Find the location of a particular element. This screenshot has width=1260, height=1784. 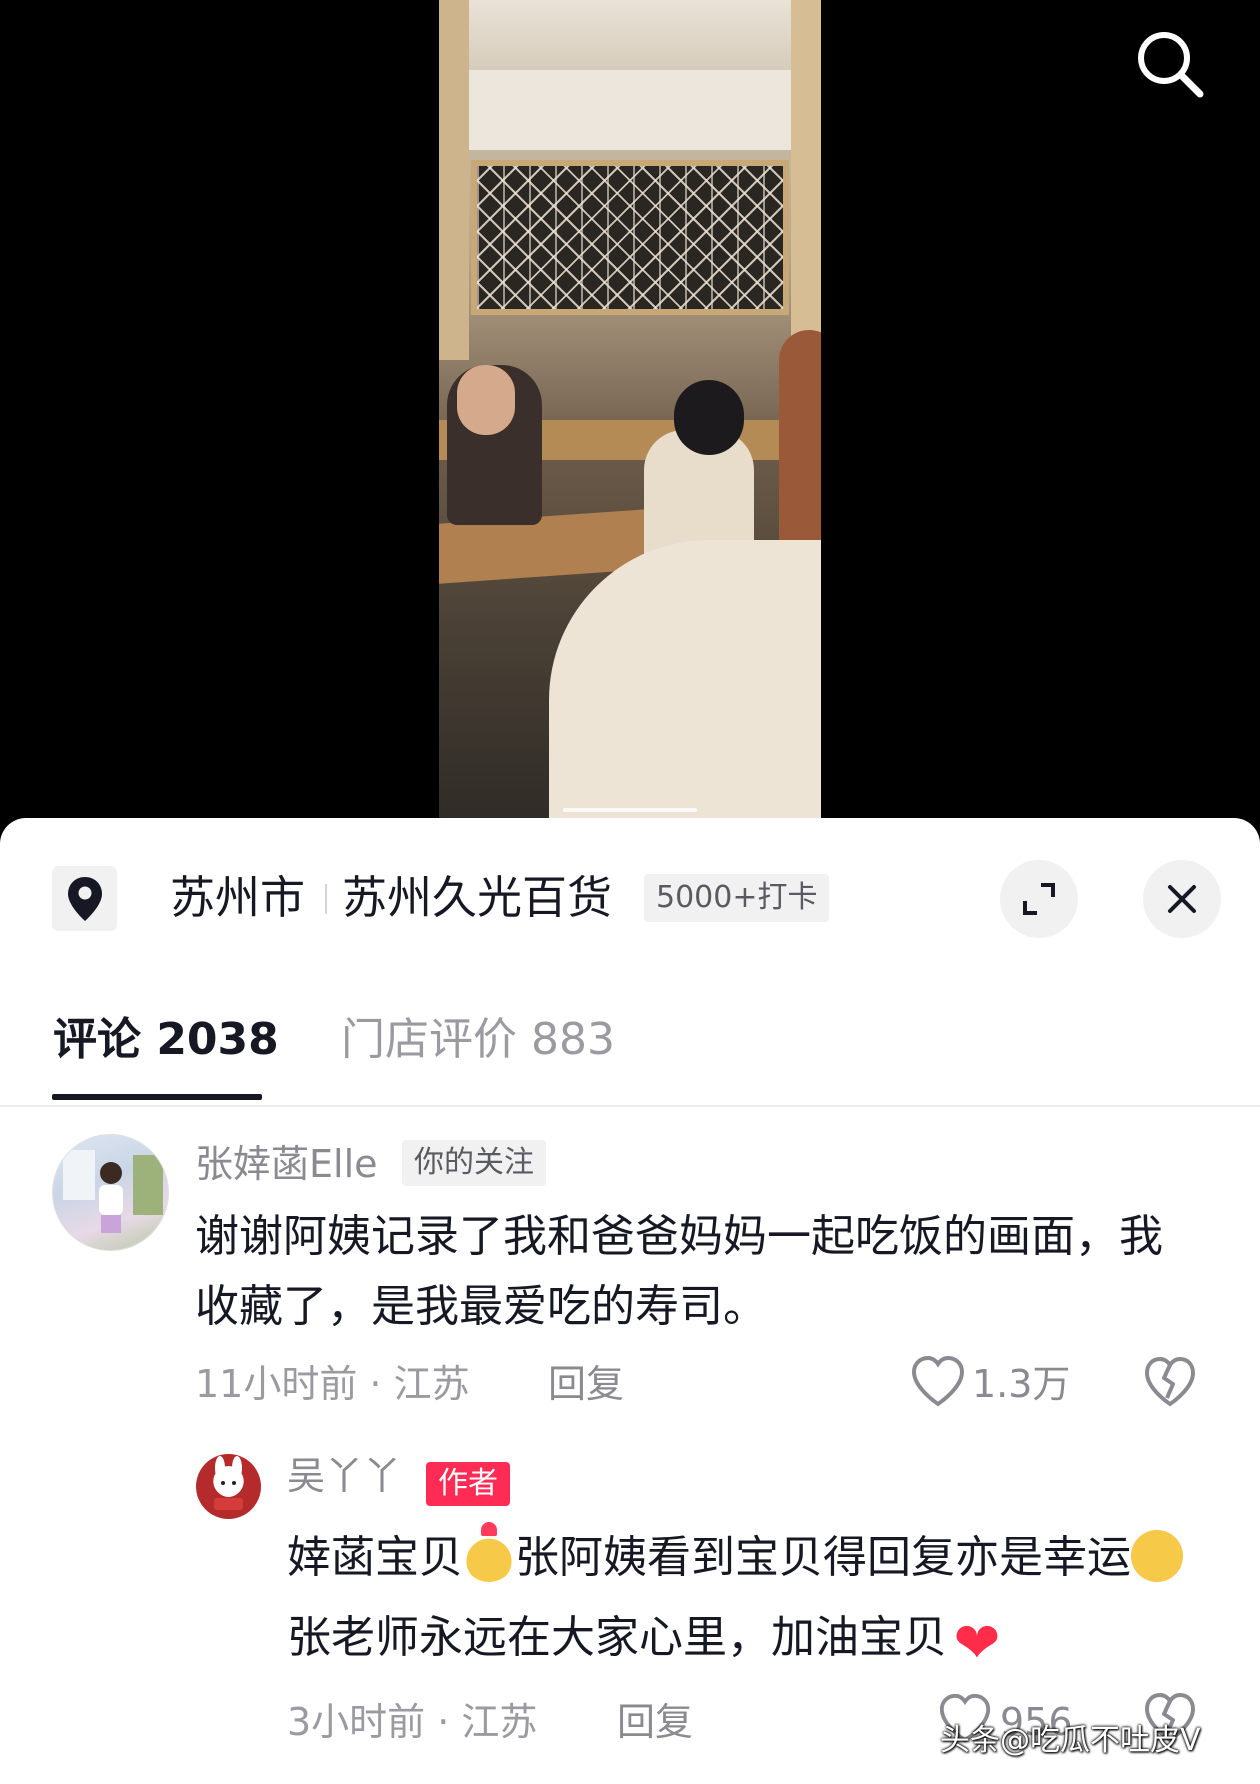

expand-button is located at coordinates (1039, 899).